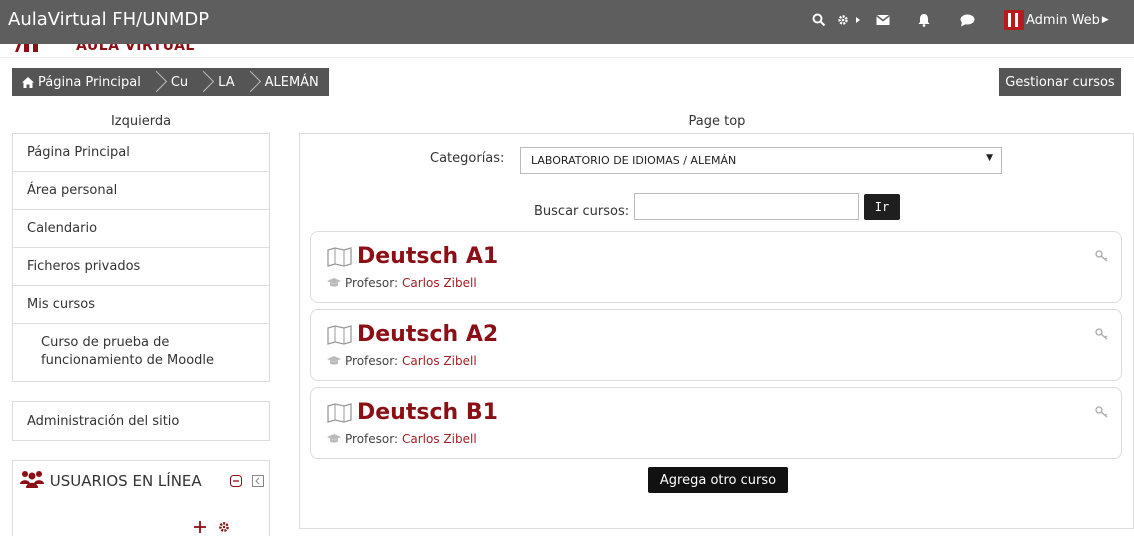  Describe the element at coordinates (882, 207) in the screenshot. I see `search-go-button: Ir` at that location.